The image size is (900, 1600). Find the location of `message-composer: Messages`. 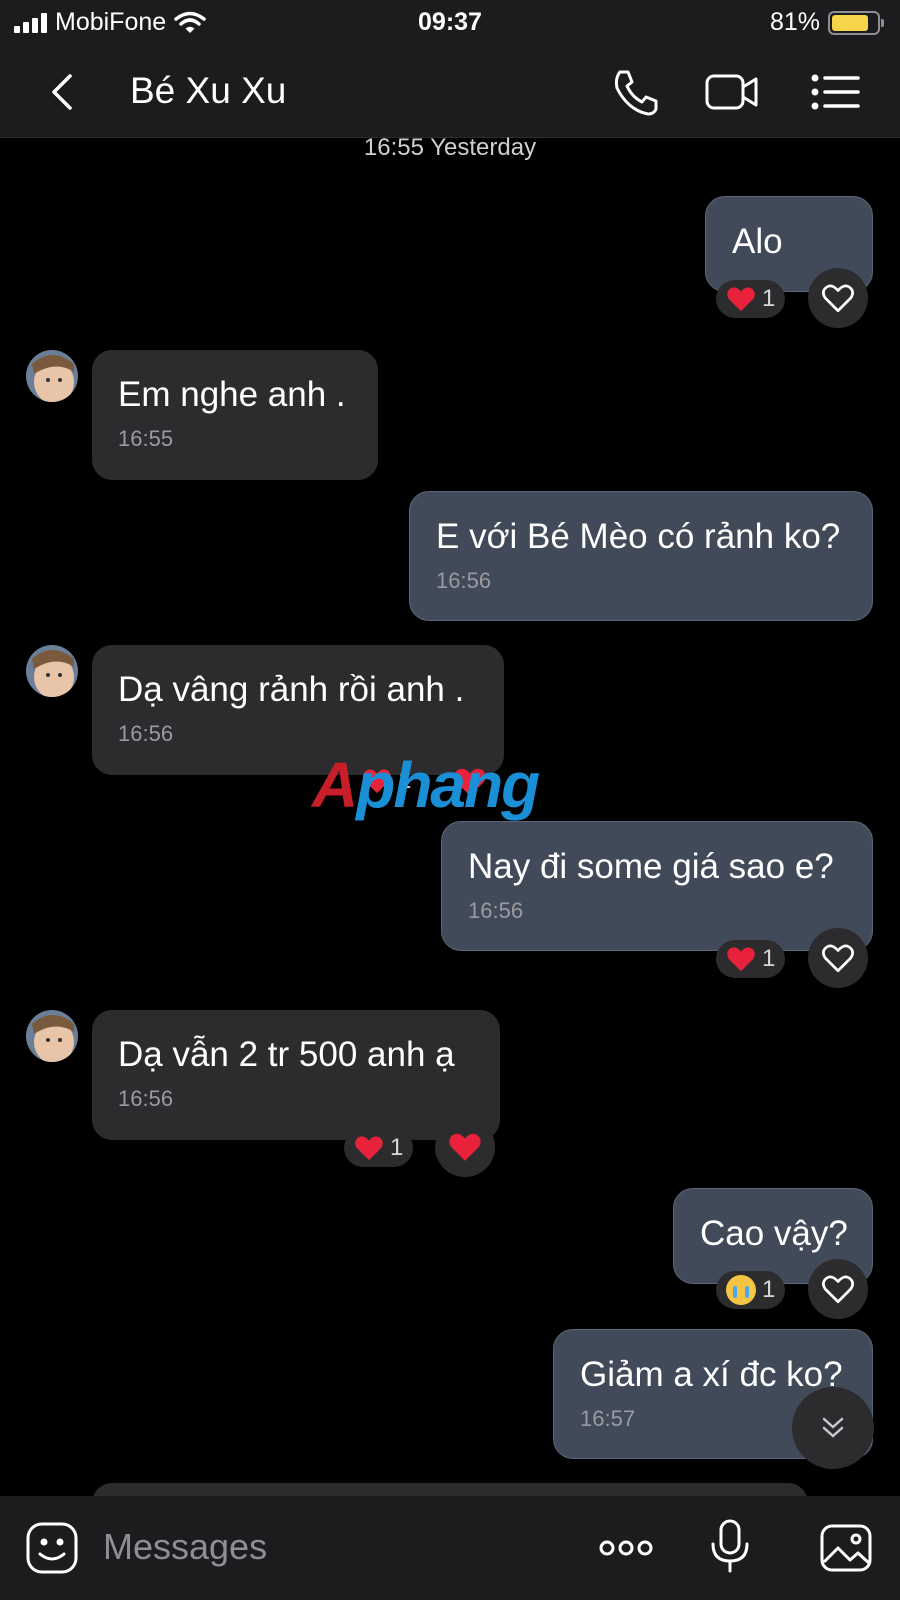

message-composer: Messages is located at coordinates (450, 1548).